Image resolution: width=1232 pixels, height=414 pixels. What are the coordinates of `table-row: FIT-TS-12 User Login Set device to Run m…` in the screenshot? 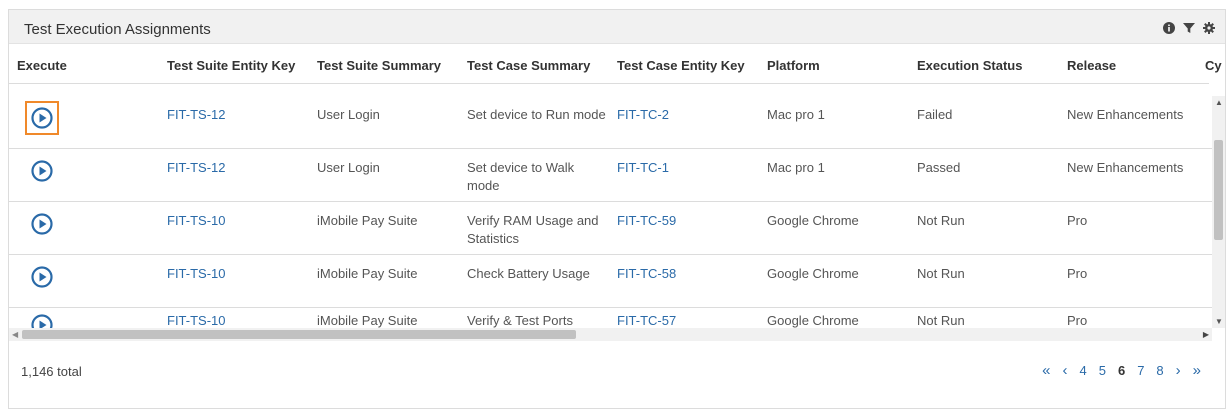 It's located at (610, 122).